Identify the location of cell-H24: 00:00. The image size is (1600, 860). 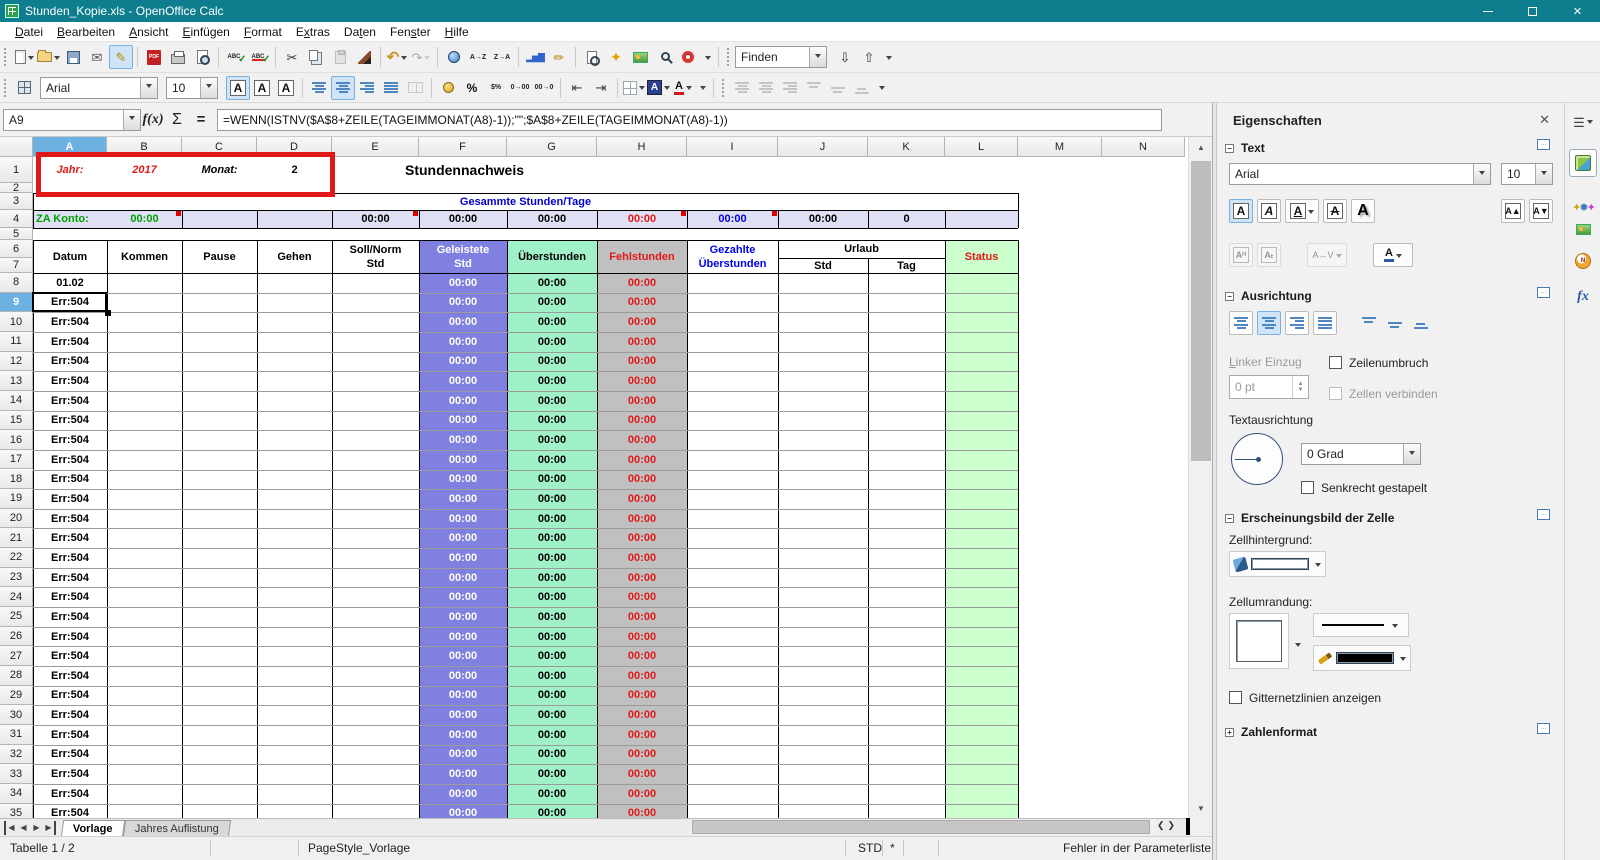
(642, 597).